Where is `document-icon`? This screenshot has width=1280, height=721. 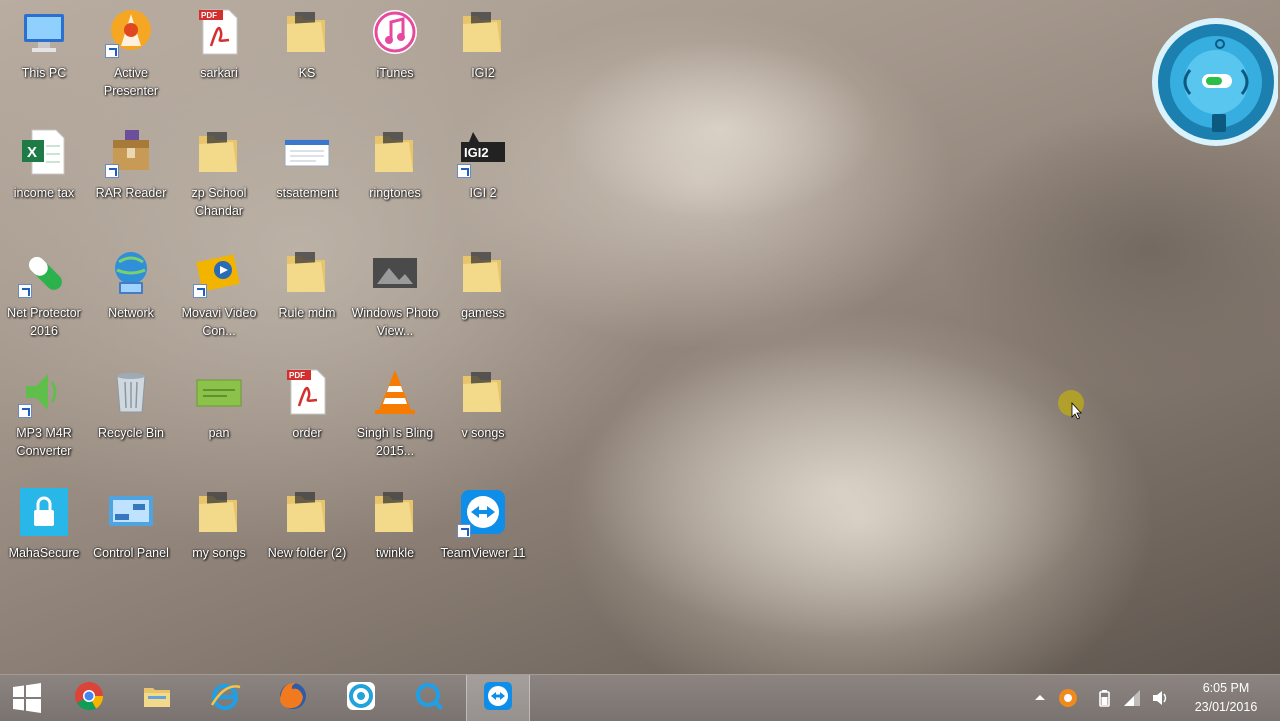
document-icon is located at coordinates (307, 152).